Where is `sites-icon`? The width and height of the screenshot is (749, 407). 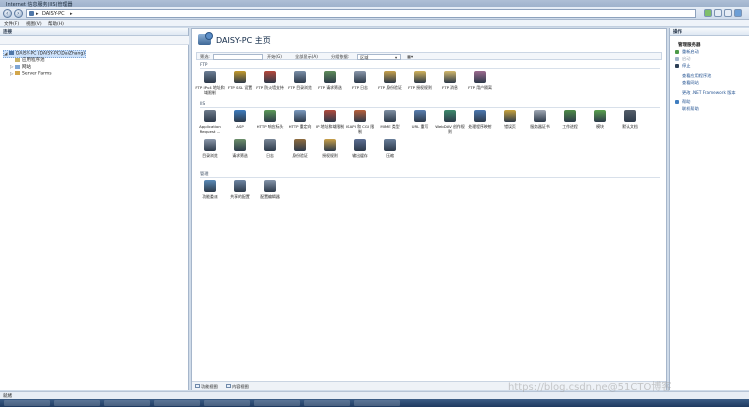 sites-icon is located at coordinates (17, 66).